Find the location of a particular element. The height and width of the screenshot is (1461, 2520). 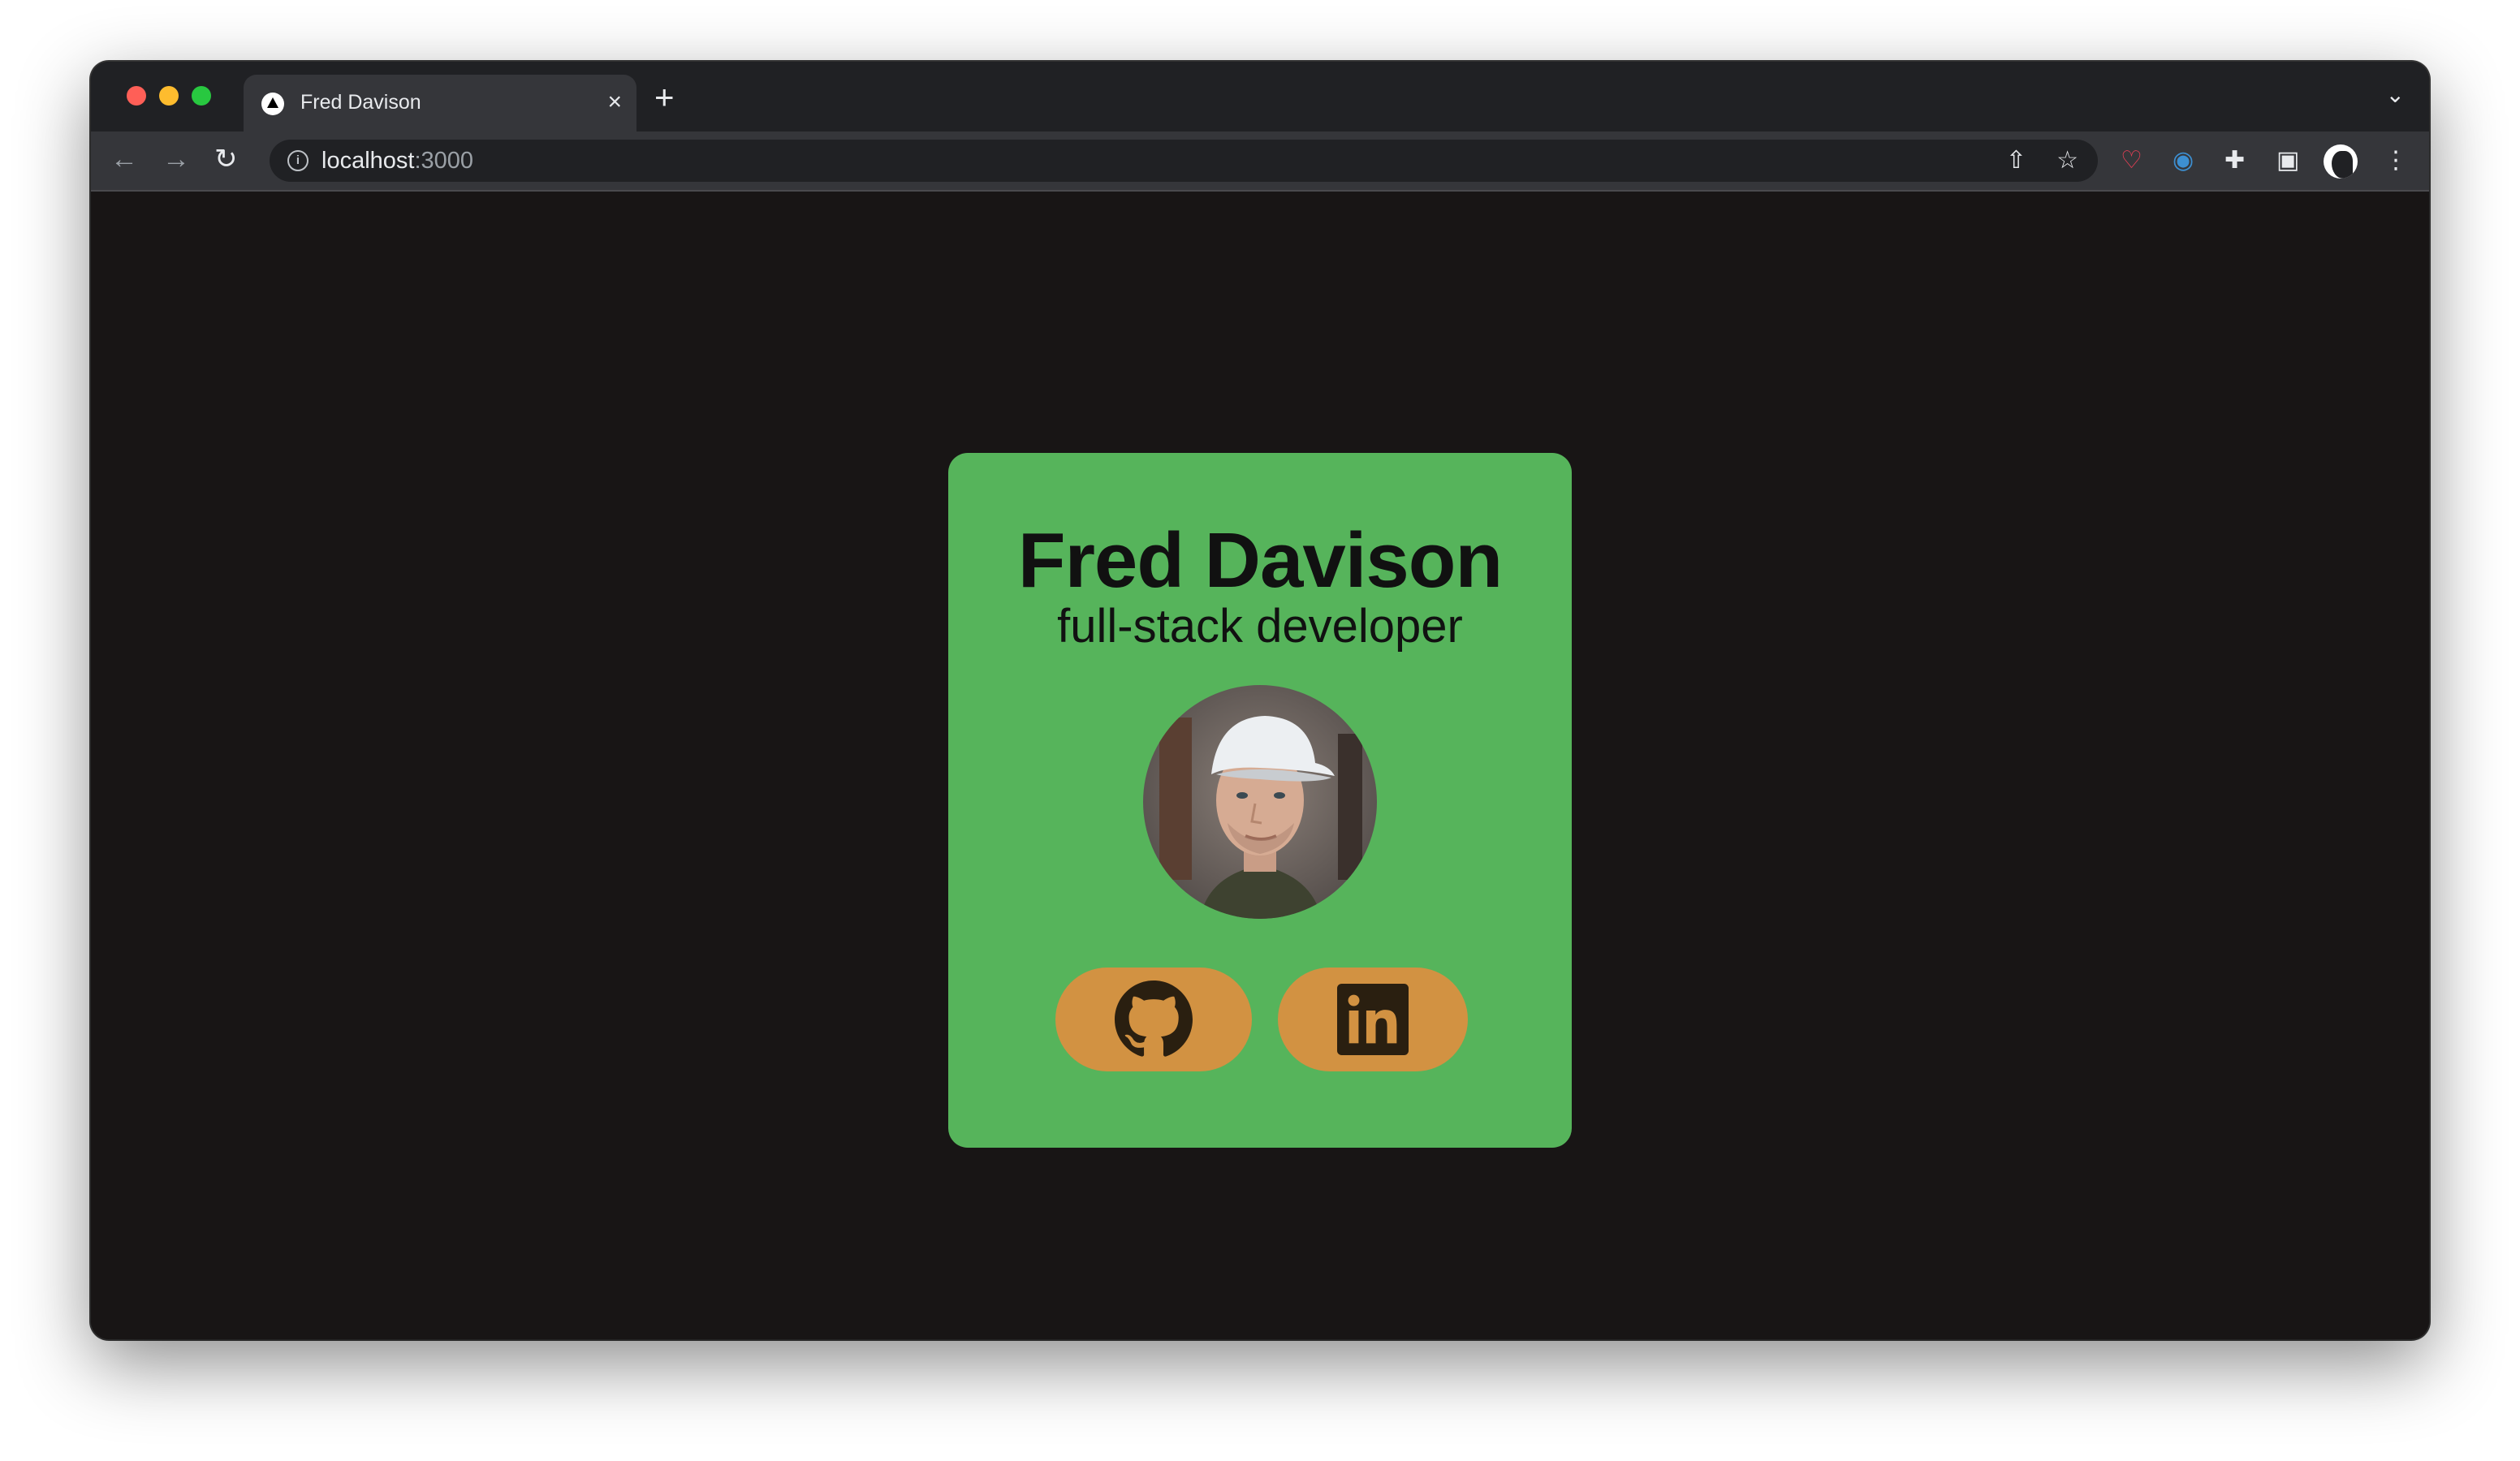

portrait-image is located at coordinates (1260, 802).